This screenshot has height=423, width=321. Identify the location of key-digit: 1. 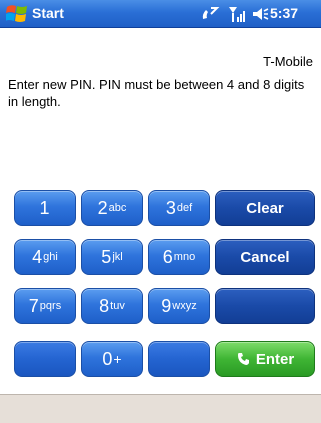
(44, 207).